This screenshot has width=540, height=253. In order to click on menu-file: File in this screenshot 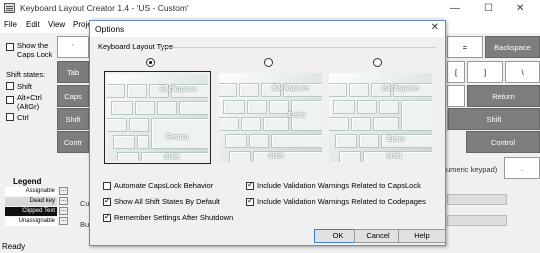, I will do `click(10, 24)`.